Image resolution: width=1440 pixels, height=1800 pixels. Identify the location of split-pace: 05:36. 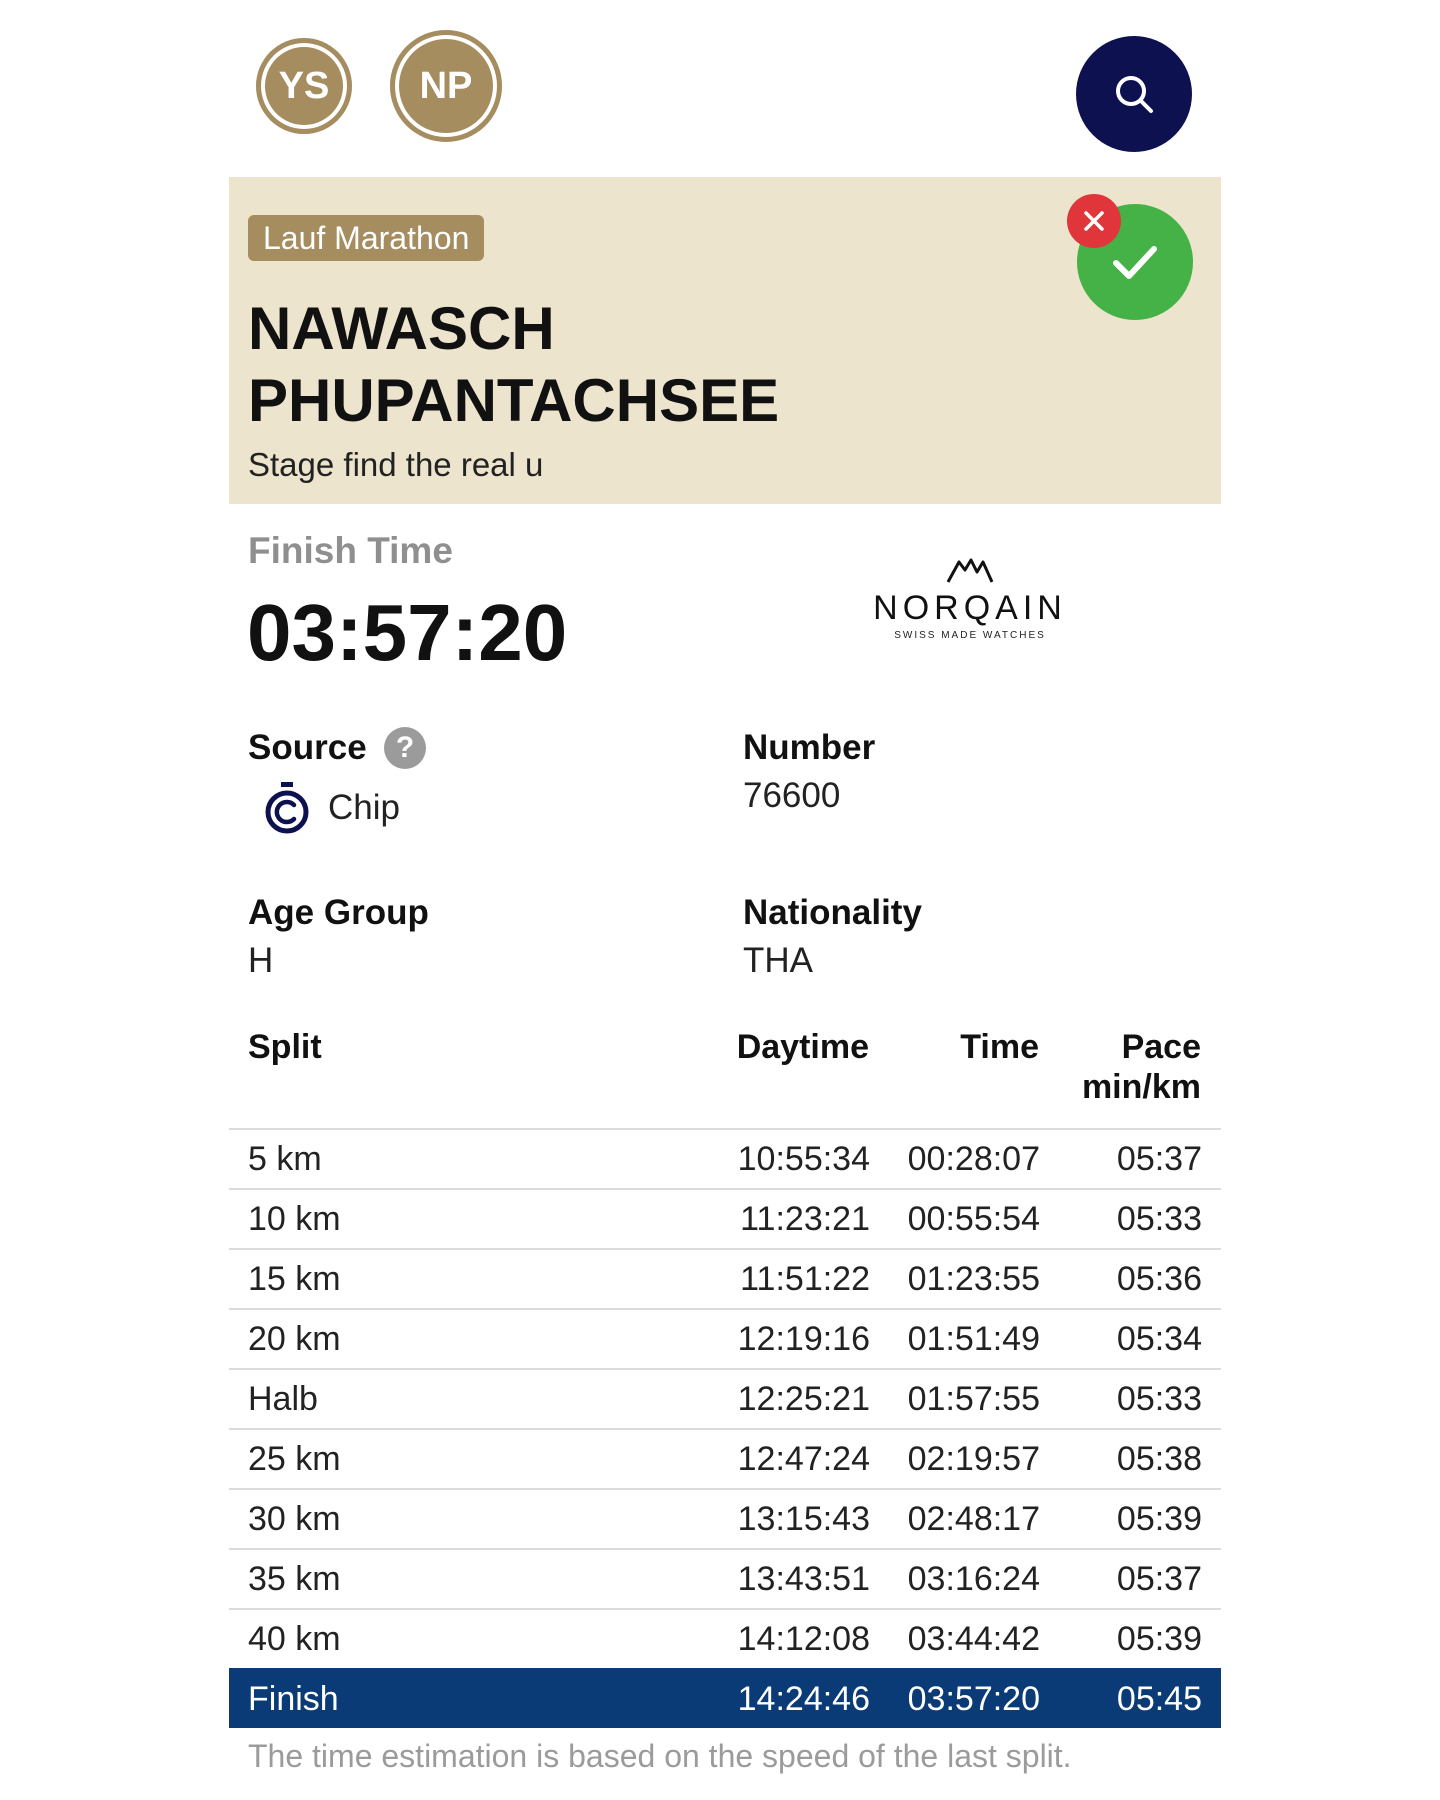
(1159, 1279).